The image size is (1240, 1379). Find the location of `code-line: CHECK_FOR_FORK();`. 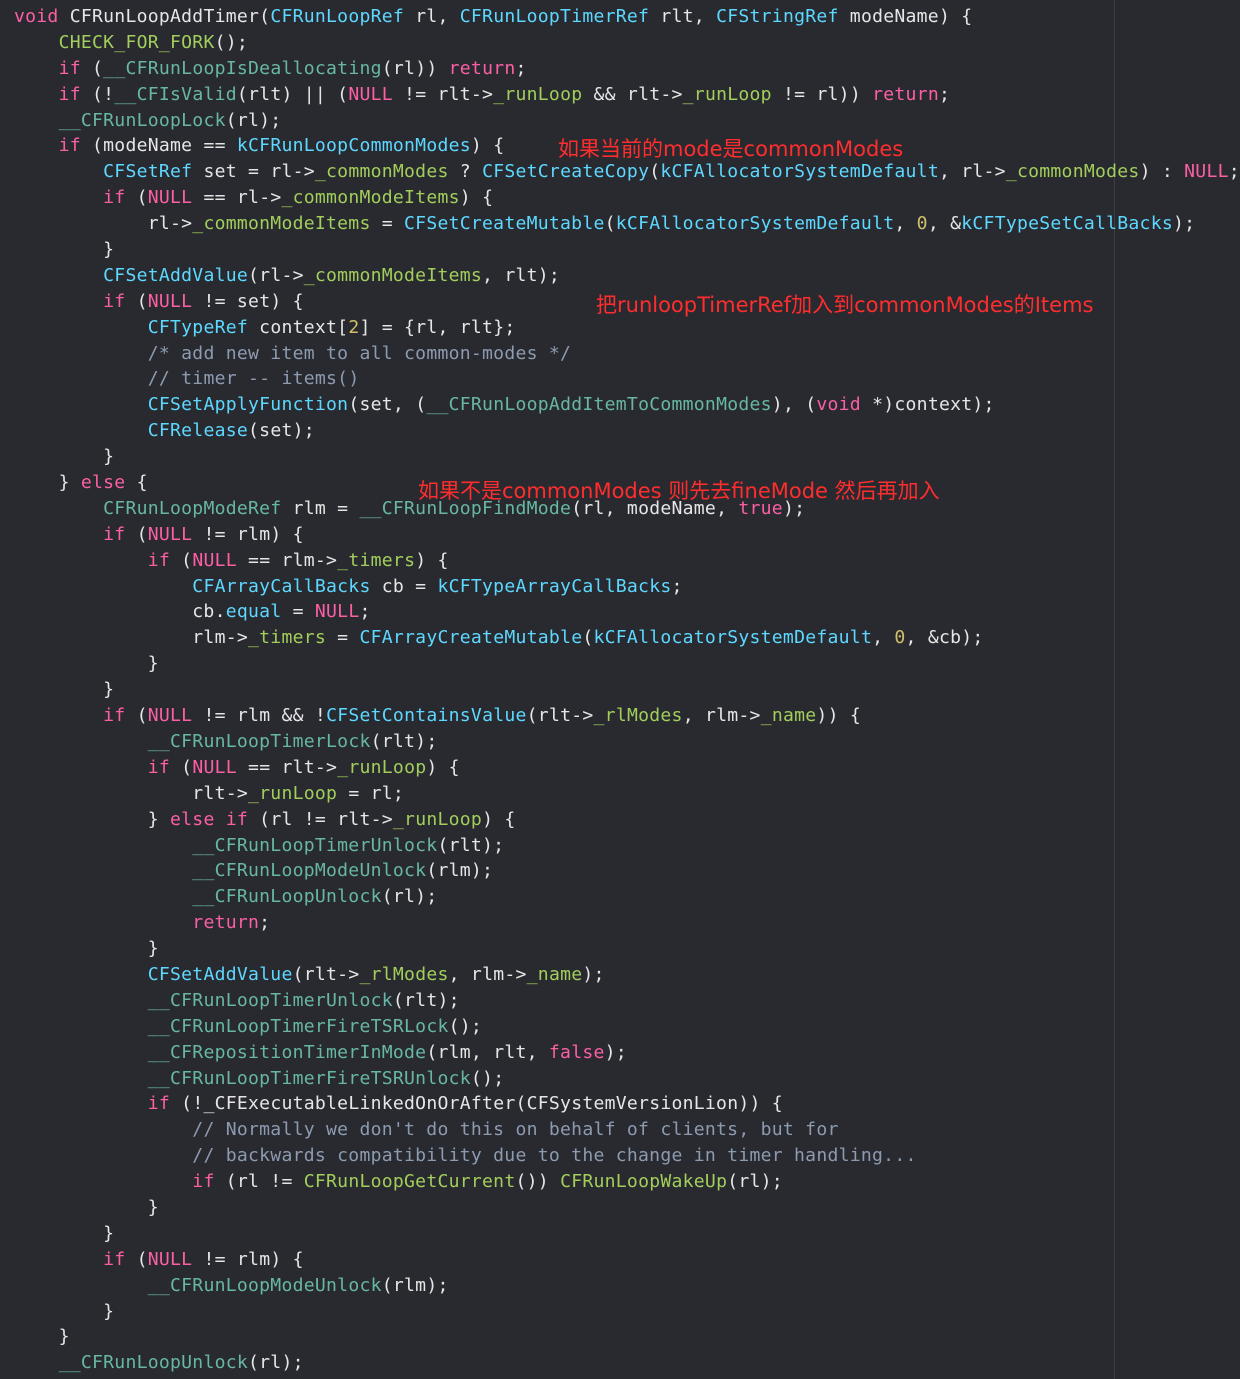

code-line: CHECK_FOR_FORK(); is located at coordinates (627, 43).